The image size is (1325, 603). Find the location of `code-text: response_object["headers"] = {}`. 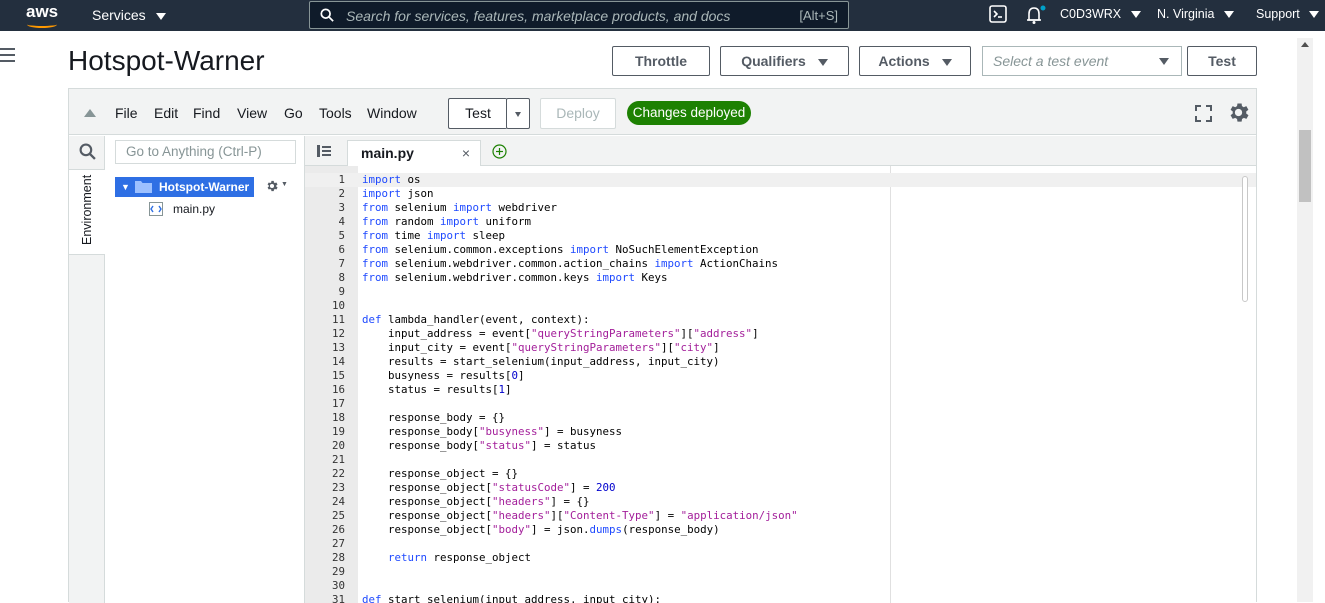

code-text: response_object["headers"] = {} is located at coordinates (476, 501).